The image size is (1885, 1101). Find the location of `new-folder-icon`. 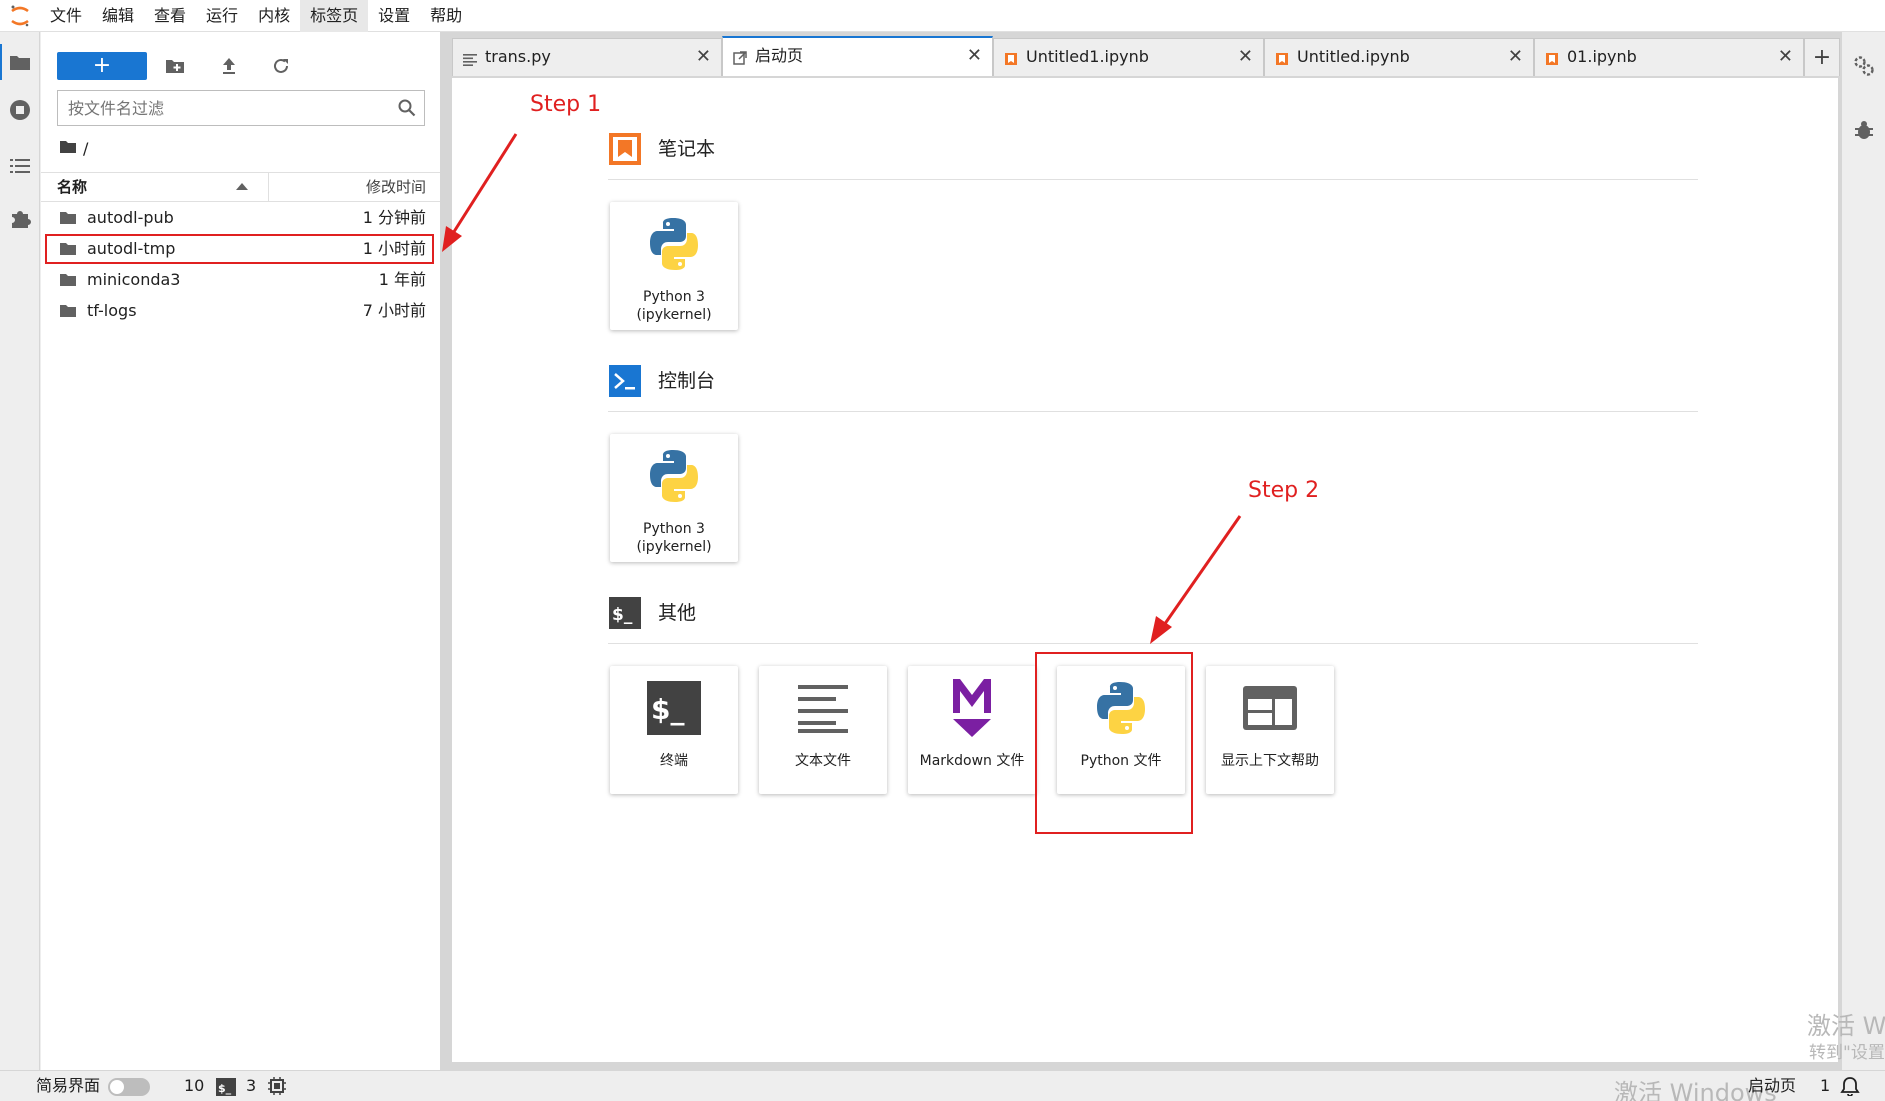

new-folder-icon is located at coordinates (175, 66).